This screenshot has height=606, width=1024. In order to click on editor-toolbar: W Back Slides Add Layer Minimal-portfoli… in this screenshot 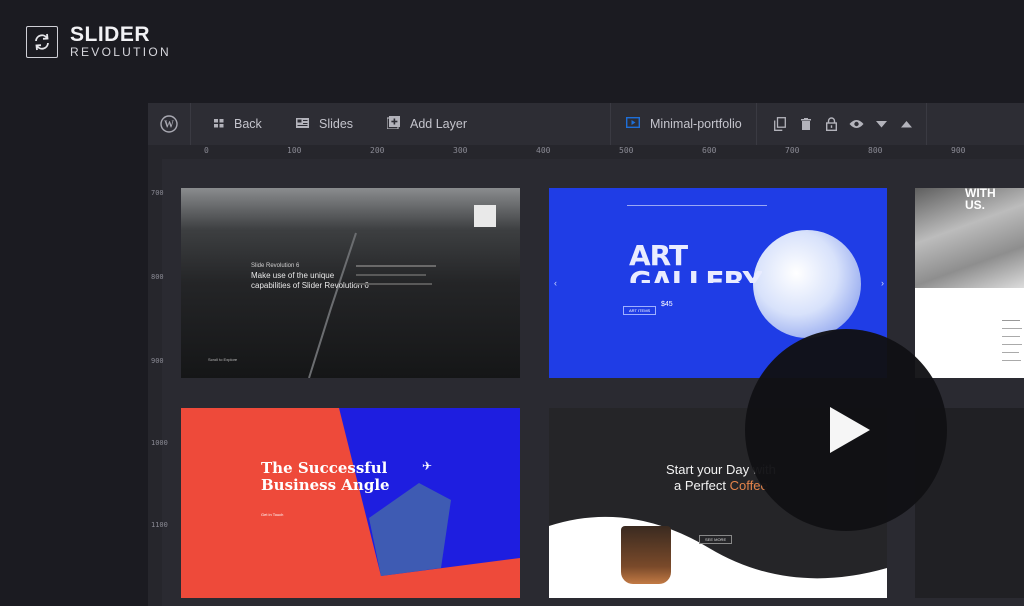, I will do `click(586, 124)`.